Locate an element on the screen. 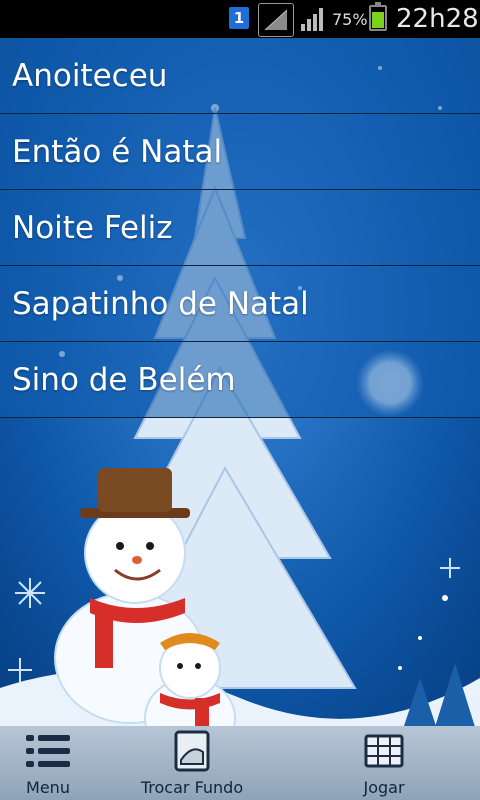 The width and height of the screenshot is (480, 800). signal-box-icon is located at coordinates (276, 20).